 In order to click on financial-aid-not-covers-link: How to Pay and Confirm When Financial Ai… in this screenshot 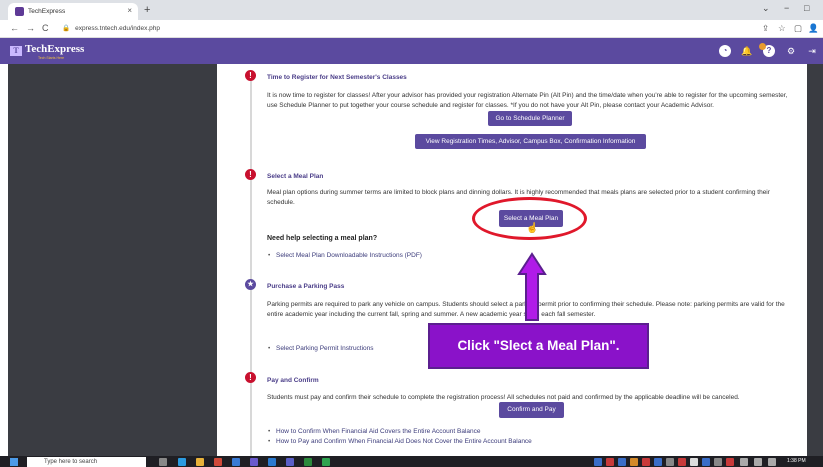, I will do `click(400, 441)`.